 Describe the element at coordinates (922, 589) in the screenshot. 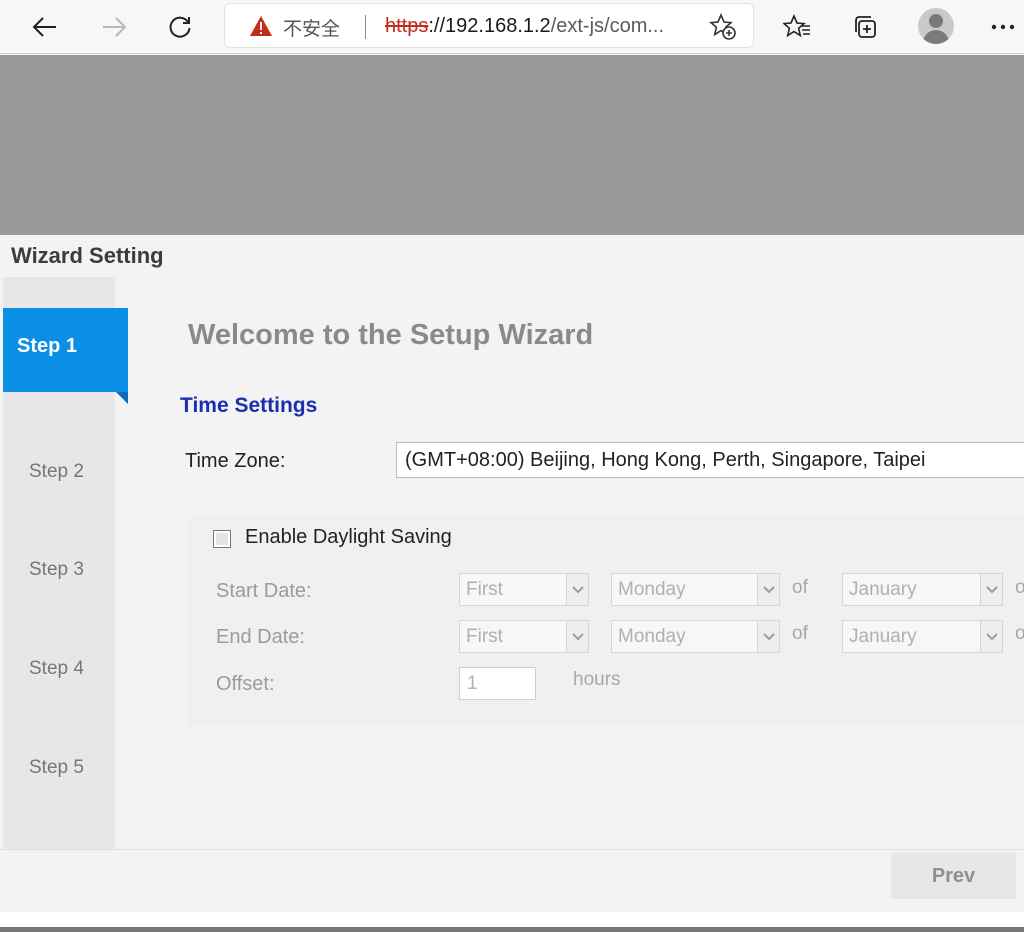

I see `start-month-select: January` at that location.